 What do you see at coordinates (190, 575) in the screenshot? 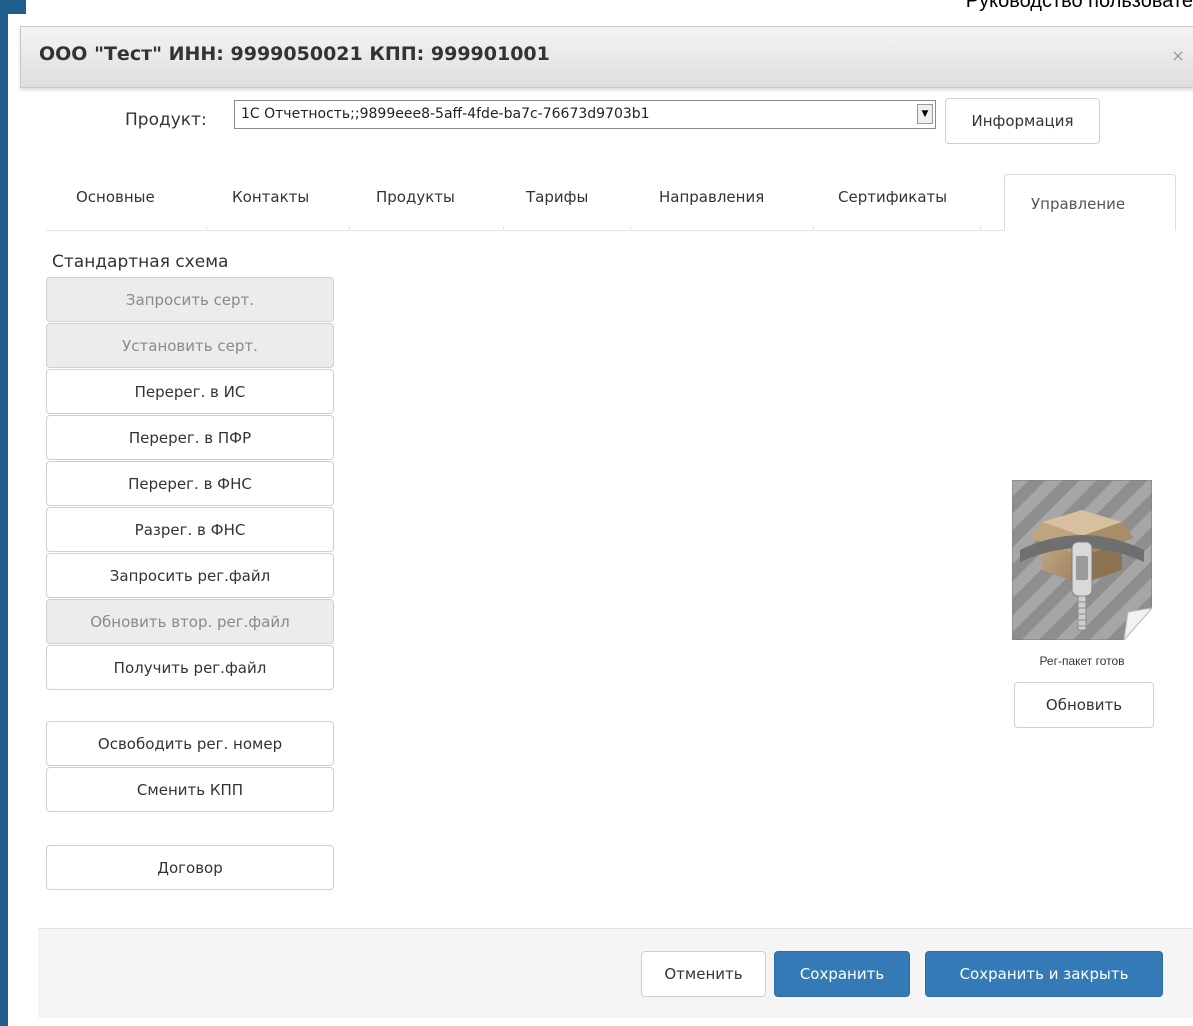
I see `request-reg-file-button: Запросить рег.файл` at bounding box center [190, 575].